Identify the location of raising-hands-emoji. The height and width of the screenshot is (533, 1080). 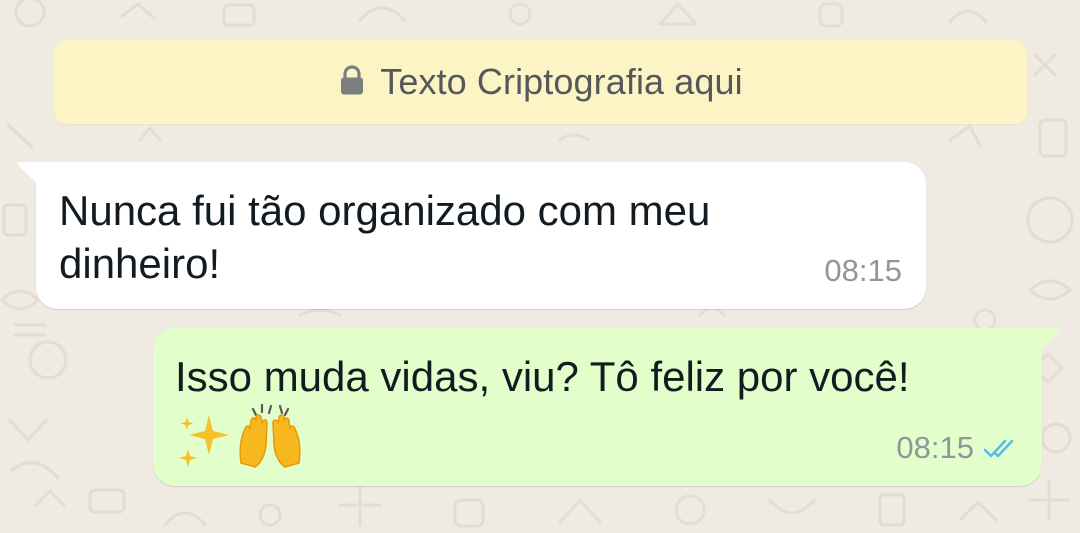
(270, 438).